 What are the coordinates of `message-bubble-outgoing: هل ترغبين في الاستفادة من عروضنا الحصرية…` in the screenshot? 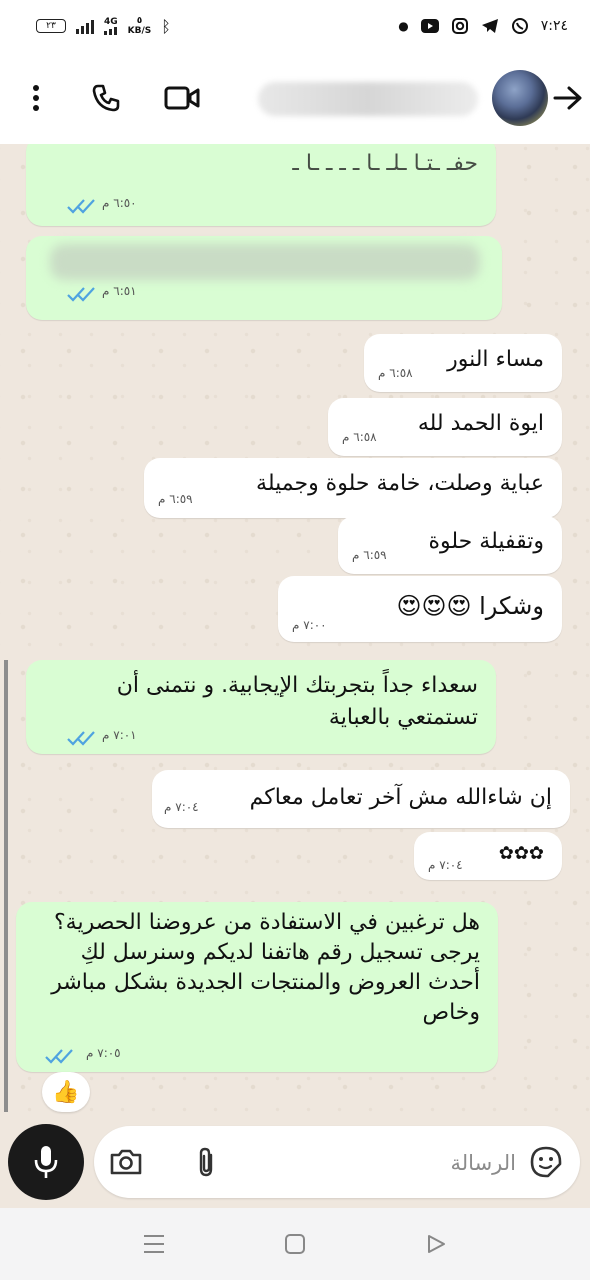 It's located at (257, 987).